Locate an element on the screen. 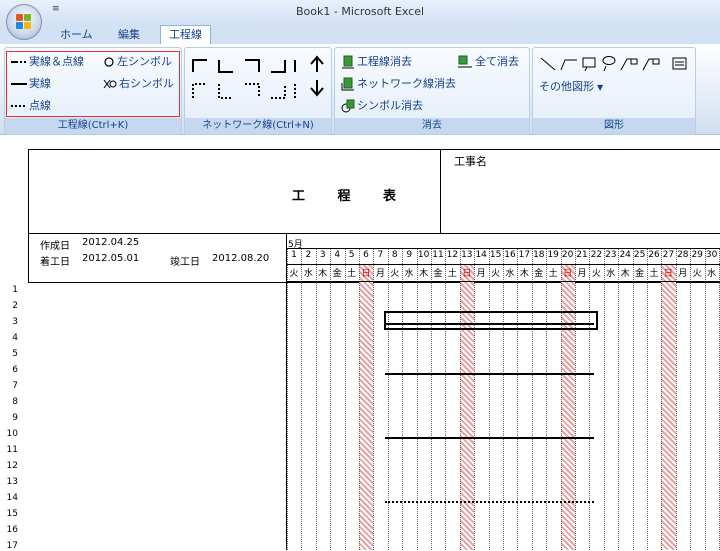 Image resolution: width=720 pixels, height=551 pixels. tab-home: ホーム is located at coordinates (76, 35).